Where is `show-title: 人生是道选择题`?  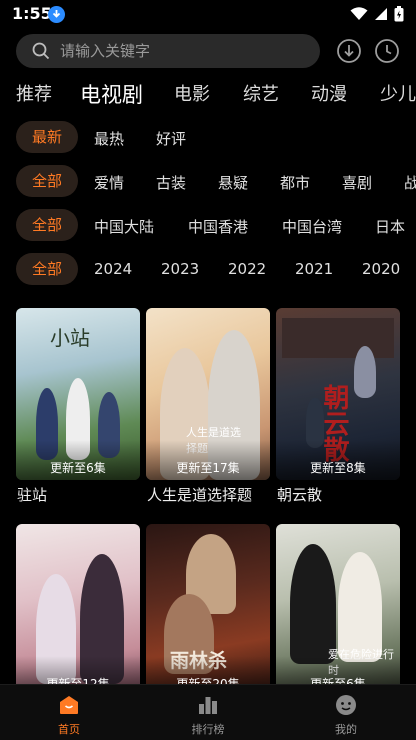
show-title: 人生是道选择题 is located at coordinates (199, 494).